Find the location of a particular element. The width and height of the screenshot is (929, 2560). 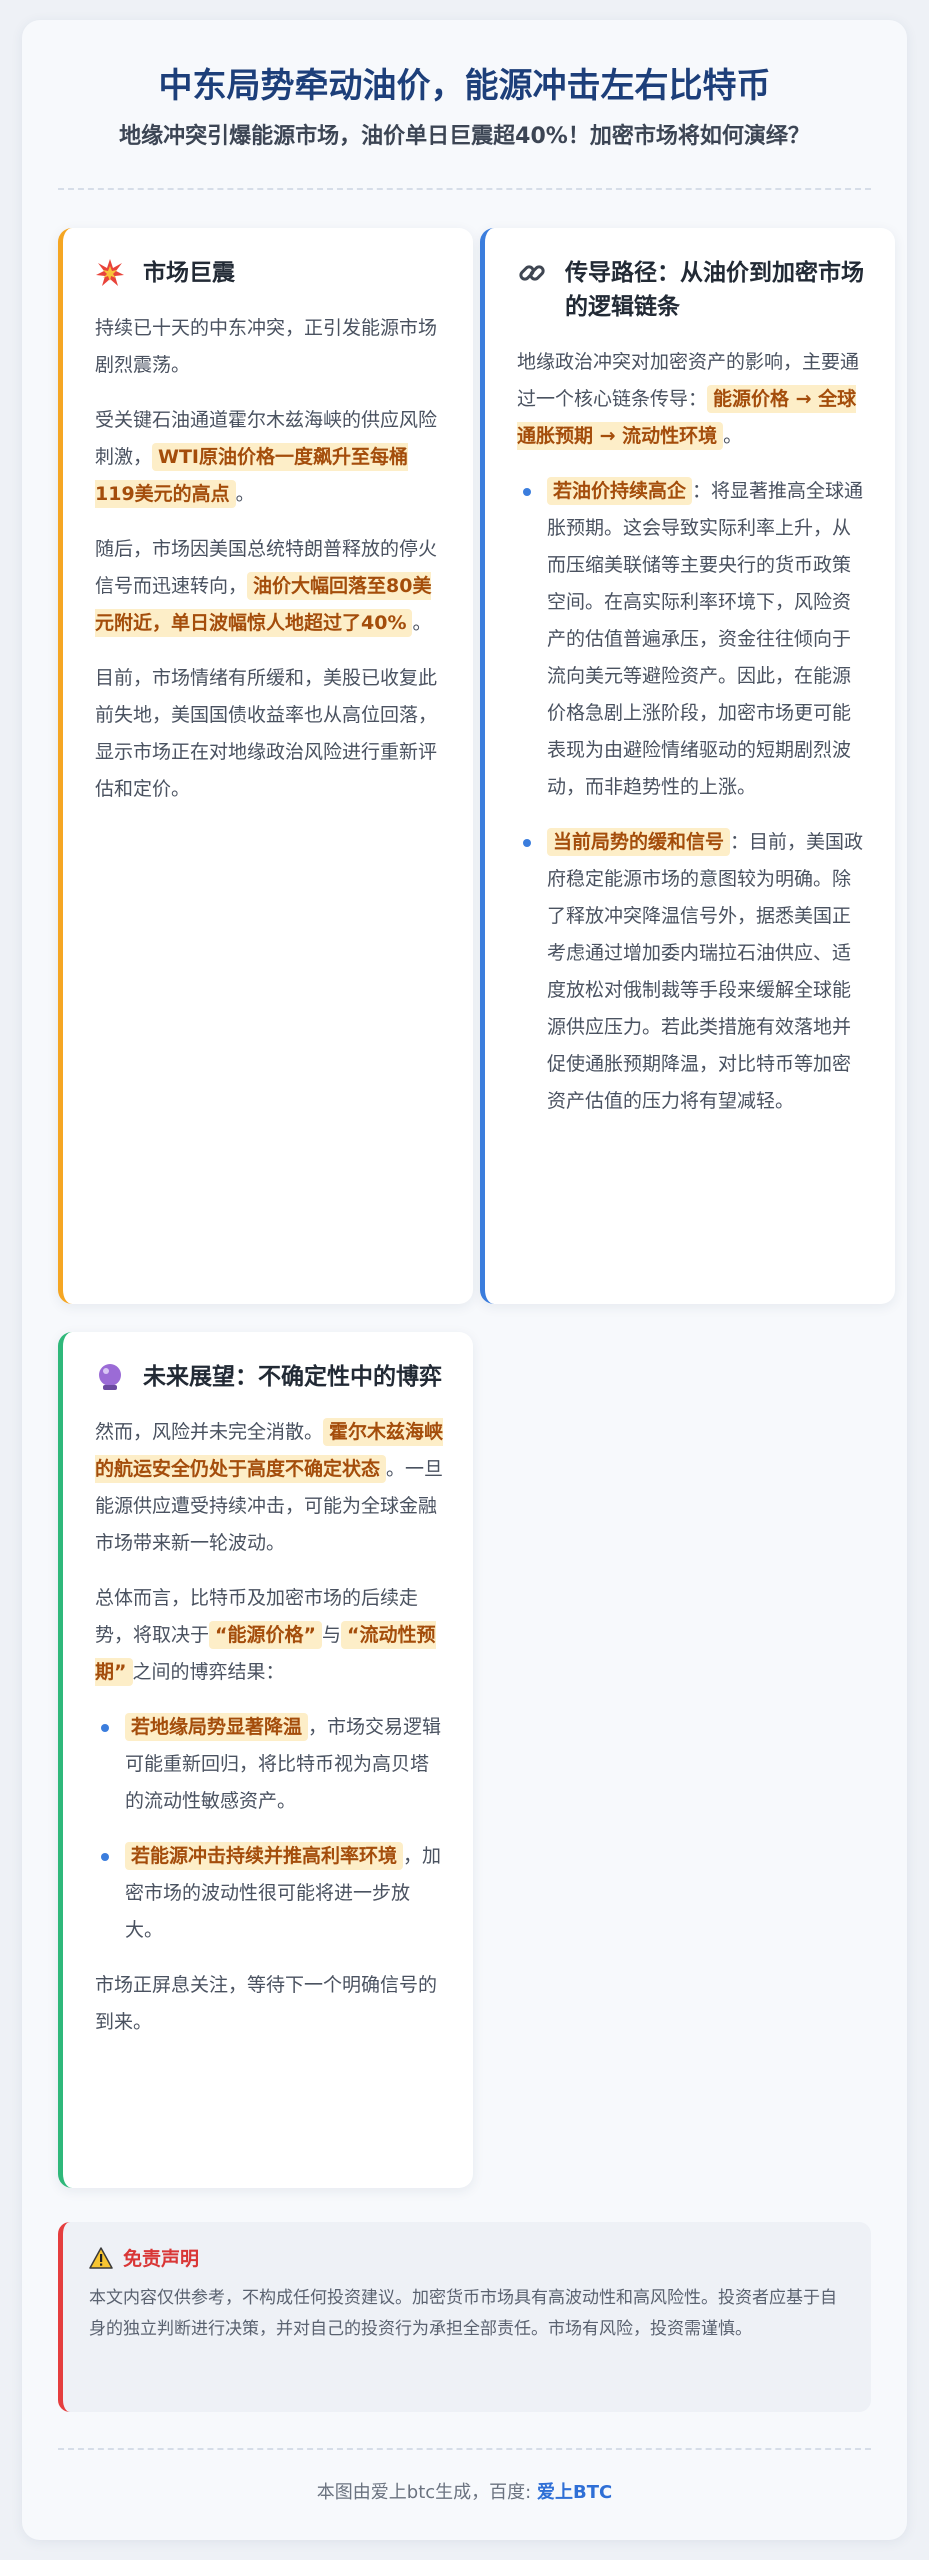

footer-text: 本图由爱上btc生成，百度: is located at coordinates (426, 2492).